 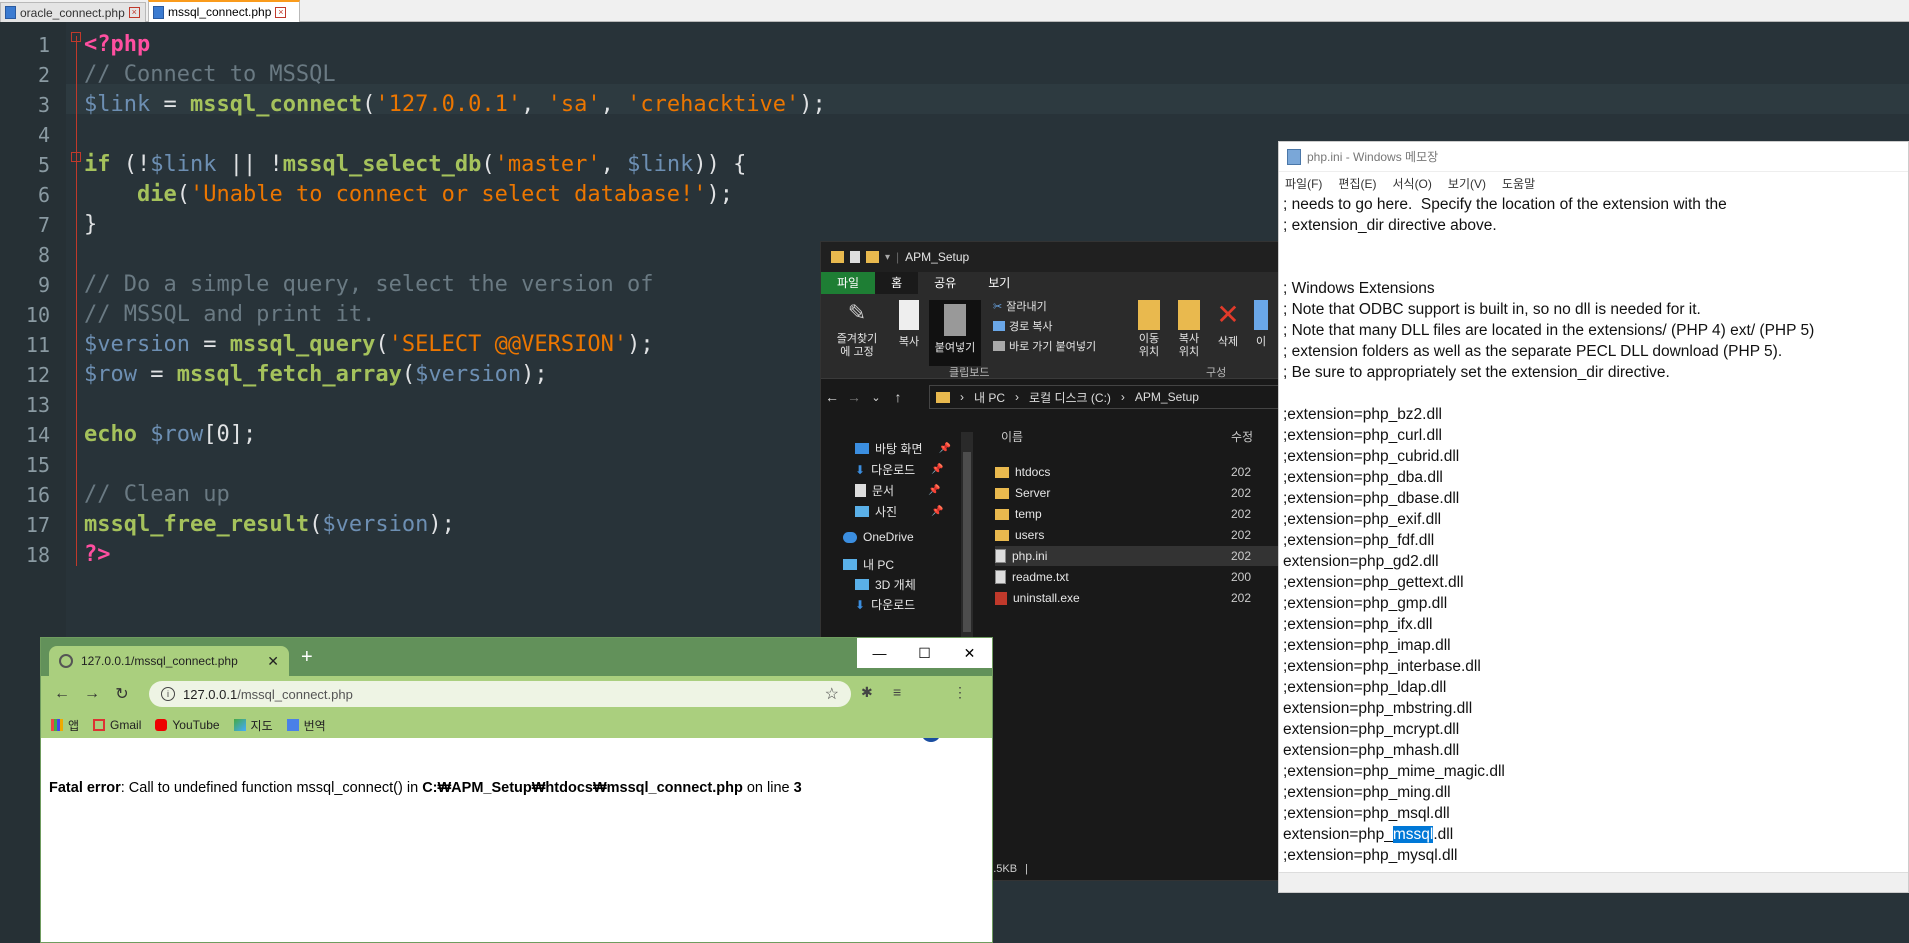 What do you see at coordinates (898, 397) in the screenshot?
I see `up-arrow-icon: ↑` at bounding box center [898, 397].